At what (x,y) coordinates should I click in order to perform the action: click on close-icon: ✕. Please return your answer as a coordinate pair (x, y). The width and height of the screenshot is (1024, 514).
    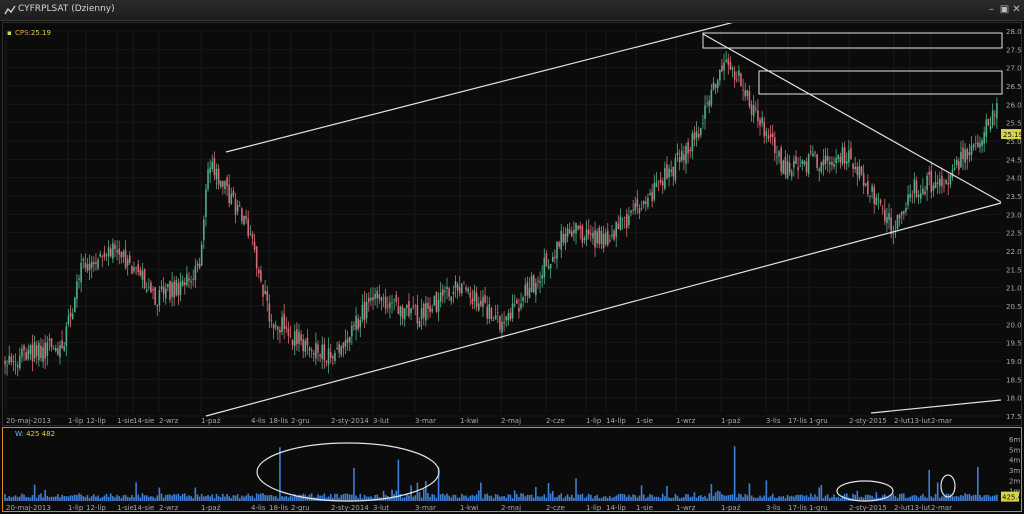
    Looking at the image, I should click on (1016, 9).